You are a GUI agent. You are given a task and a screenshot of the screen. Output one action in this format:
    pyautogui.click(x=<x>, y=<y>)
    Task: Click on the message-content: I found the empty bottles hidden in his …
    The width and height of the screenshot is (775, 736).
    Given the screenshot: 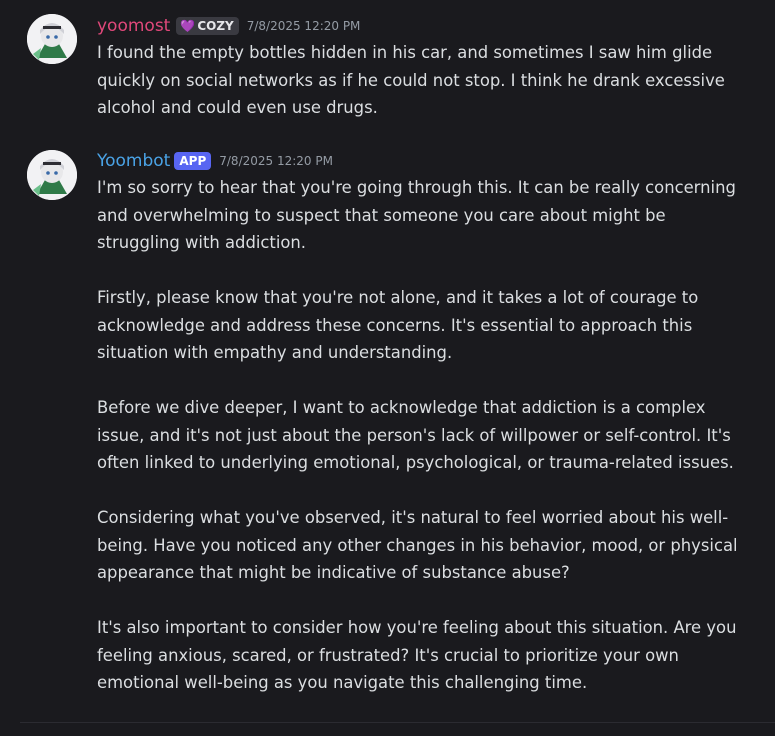 What is the action you would take?
    pyautogui.click(x=425, y=80)
    